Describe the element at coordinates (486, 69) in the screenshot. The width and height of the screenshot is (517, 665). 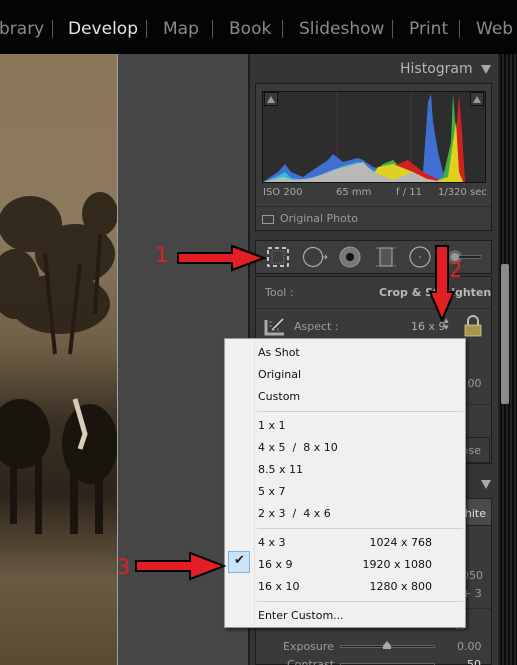
I see `histogram-collapse-icon` at that location.